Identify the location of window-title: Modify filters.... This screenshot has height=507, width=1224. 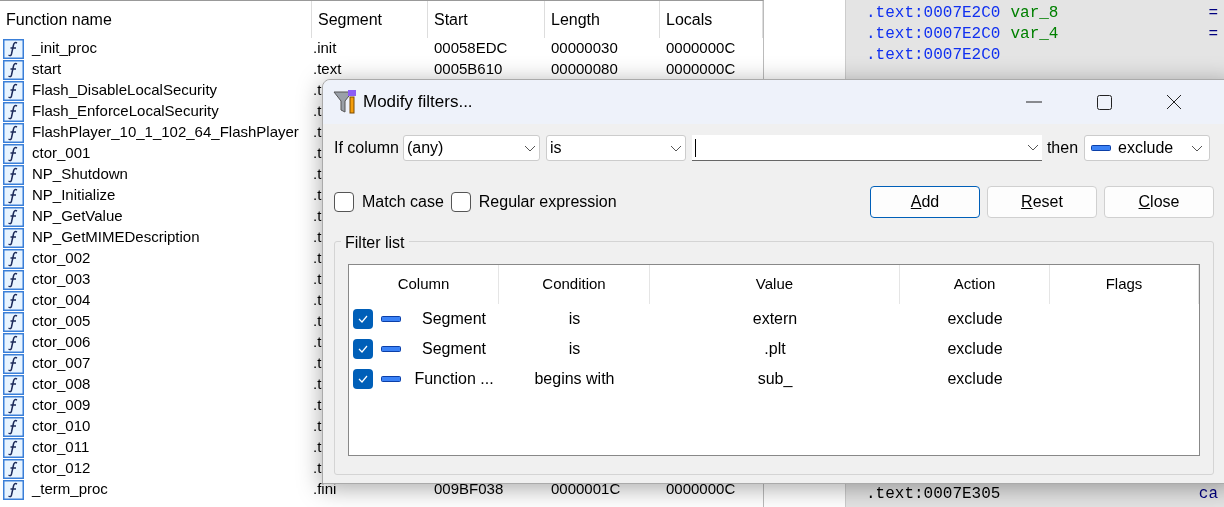
(418, 102).